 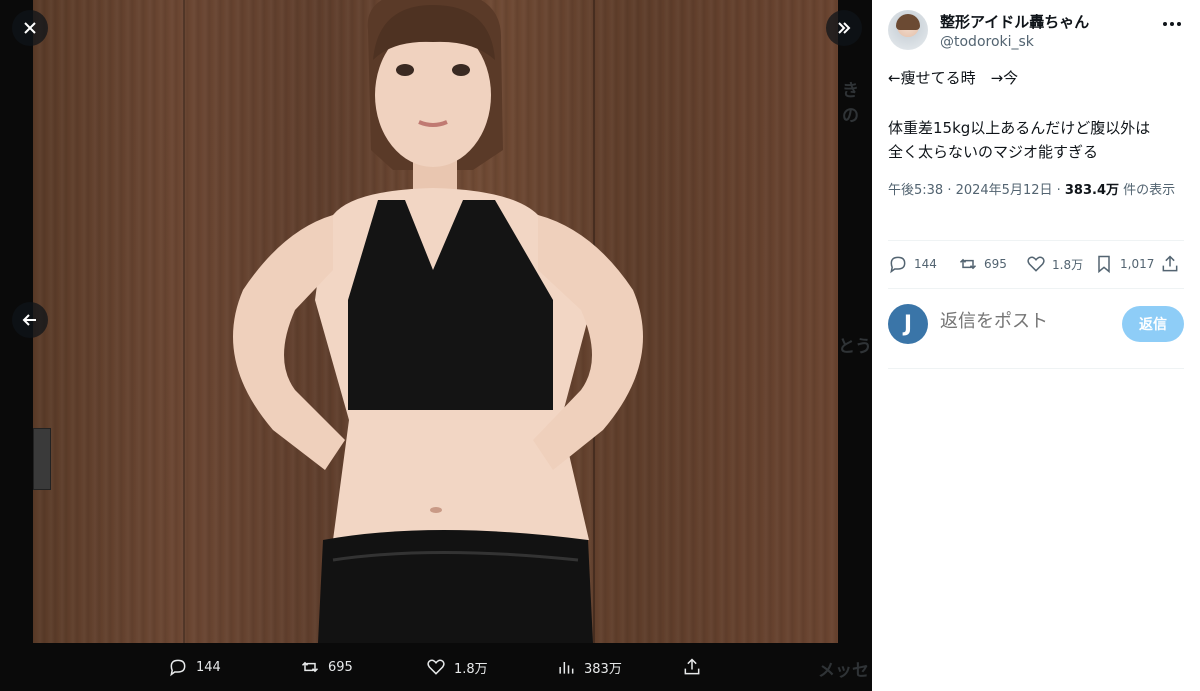 What do you see at coordinates (1147, 190) in the screenshot?
I see `tweet-view-suffix: 件の表示` at bounding box center [1147, 190].